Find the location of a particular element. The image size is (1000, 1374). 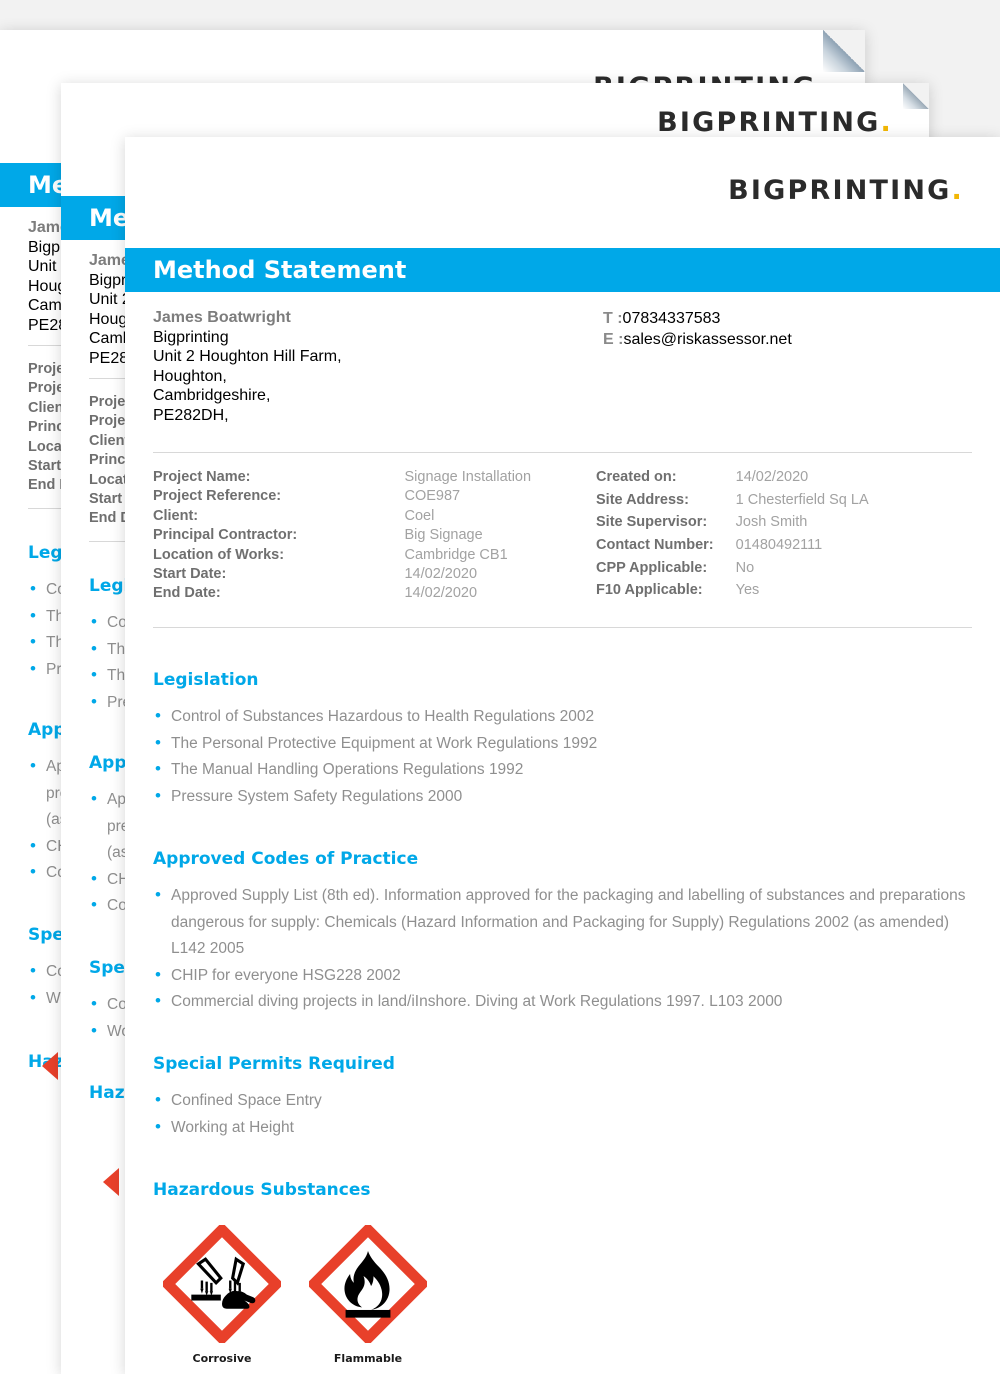

detail-key: F10 Applicable: is located at coordinates (649, 590).